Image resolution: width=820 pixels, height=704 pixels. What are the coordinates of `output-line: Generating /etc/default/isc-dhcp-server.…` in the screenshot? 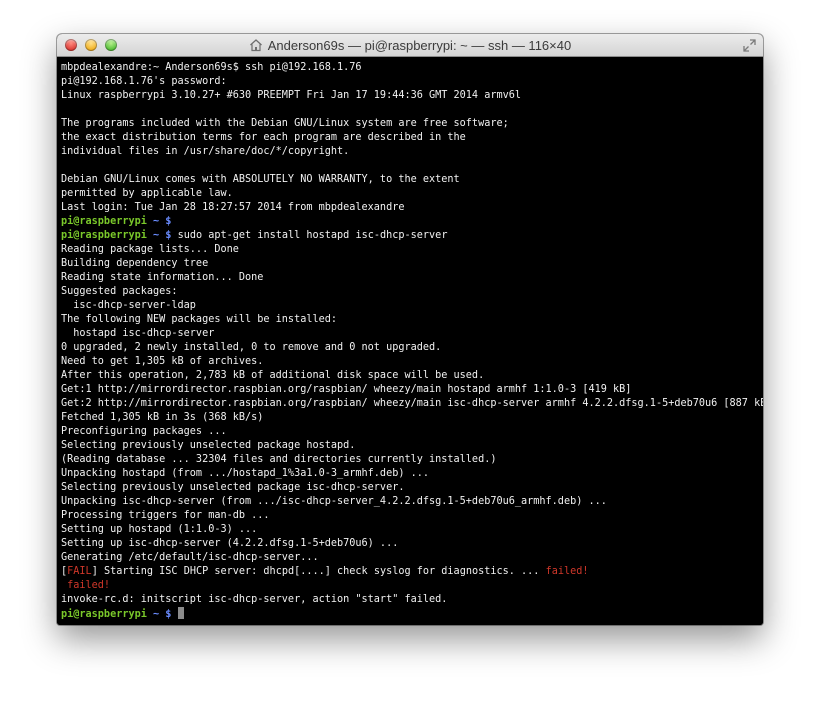 It's located at (190, 557).